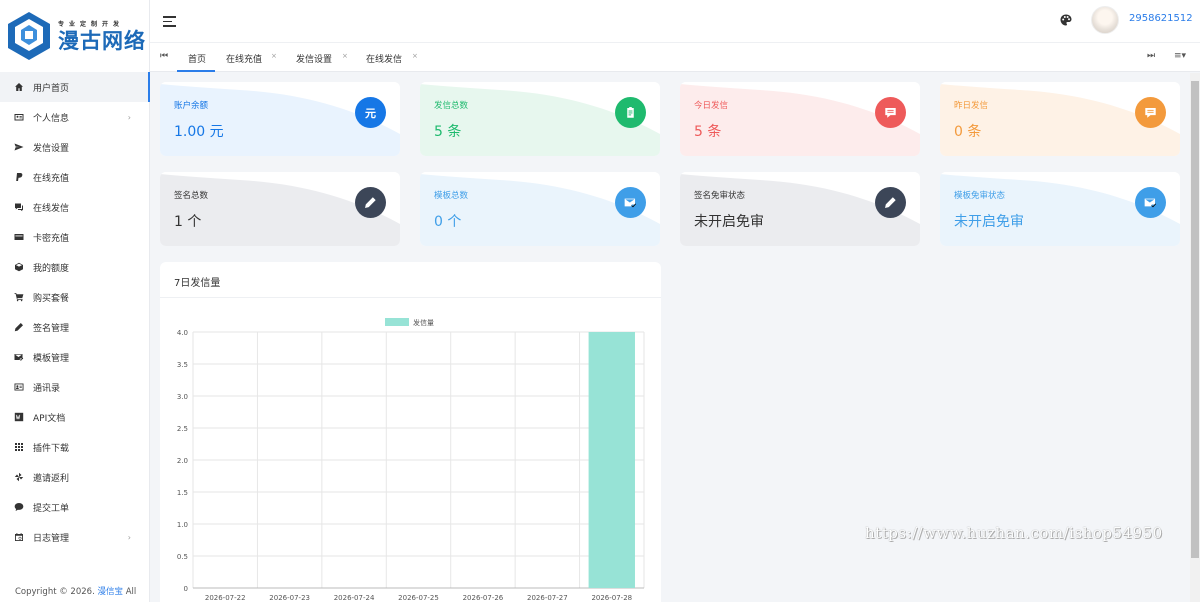 The height and width of the screenshot is (602, 1200). What do you see at coordinates (384, 58) in the screenshot?
I see `tab-online-send: 在线发信` at bounding box center [384, 58].